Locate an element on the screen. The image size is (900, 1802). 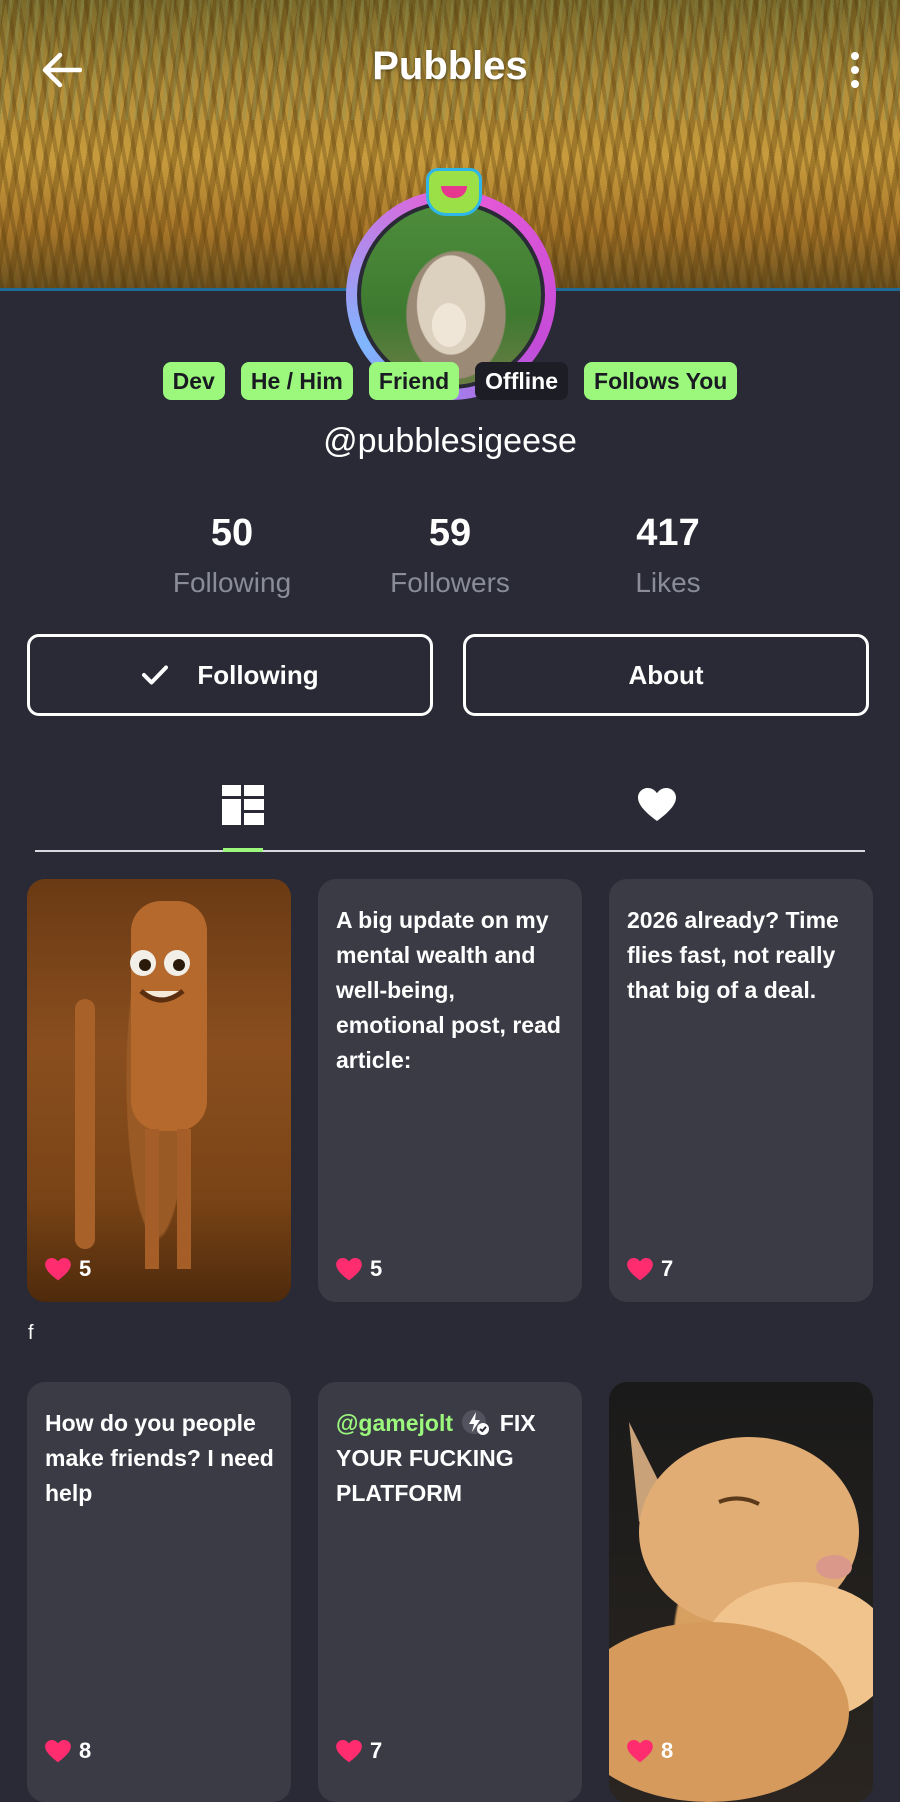
gamejolt-verified-icon is located at coordinates (476, 1422).